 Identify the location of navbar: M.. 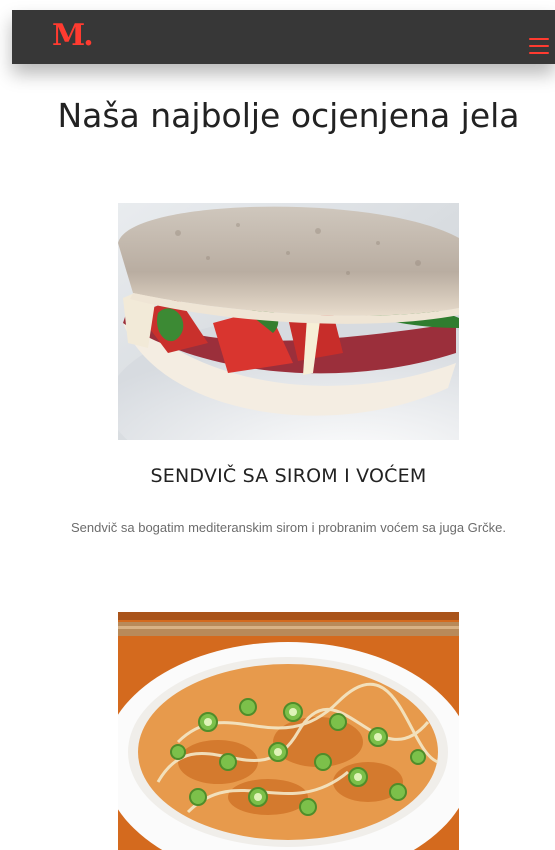
(283, 37).